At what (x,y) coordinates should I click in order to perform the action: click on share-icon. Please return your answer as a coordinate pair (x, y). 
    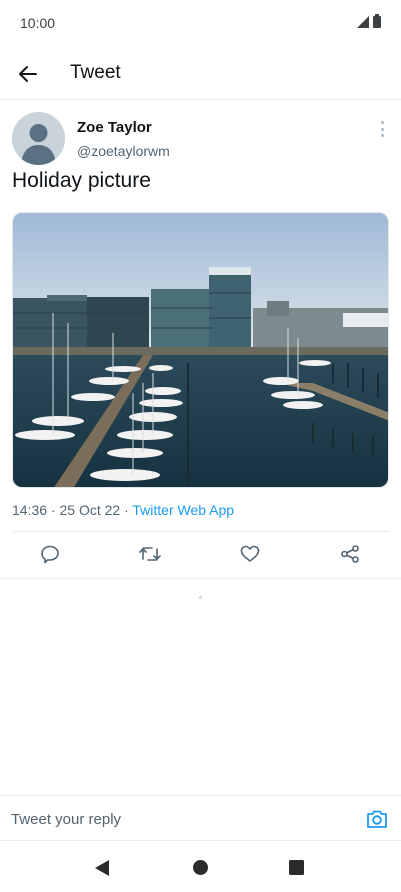
    Looking at the image, I should click on (350, 554).